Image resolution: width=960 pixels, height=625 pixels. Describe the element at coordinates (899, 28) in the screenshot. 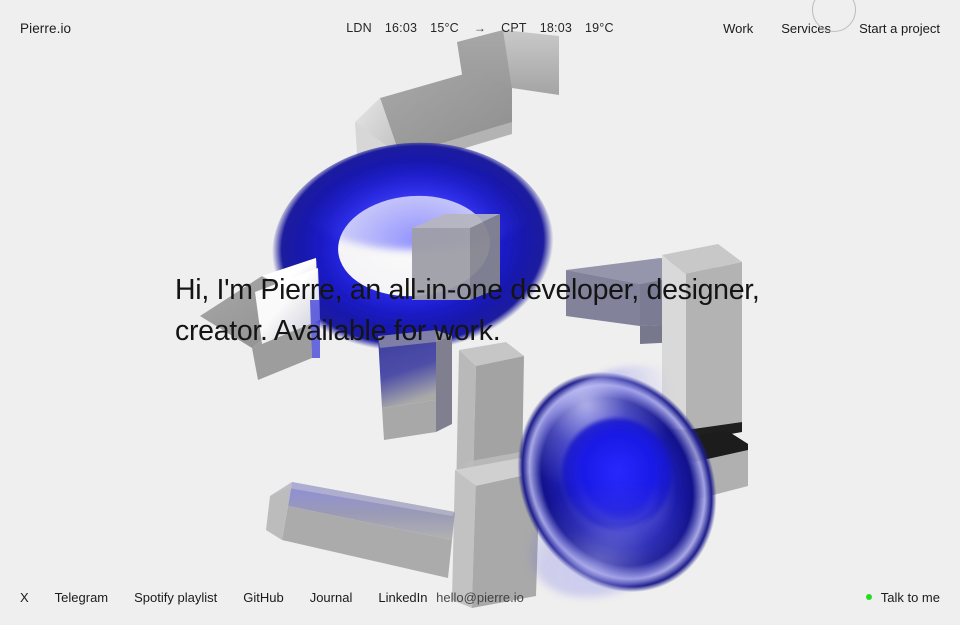

I see `nav-item-start-a-project: Start a project` at that location.